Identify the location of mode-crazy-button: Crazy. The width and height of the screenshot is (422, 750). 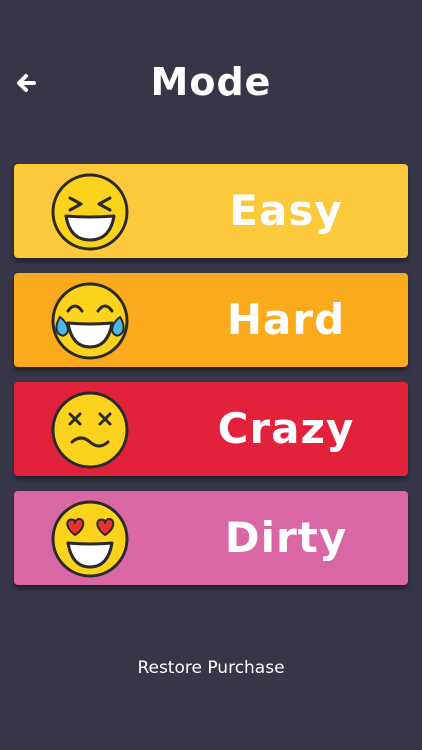
(211, 429).